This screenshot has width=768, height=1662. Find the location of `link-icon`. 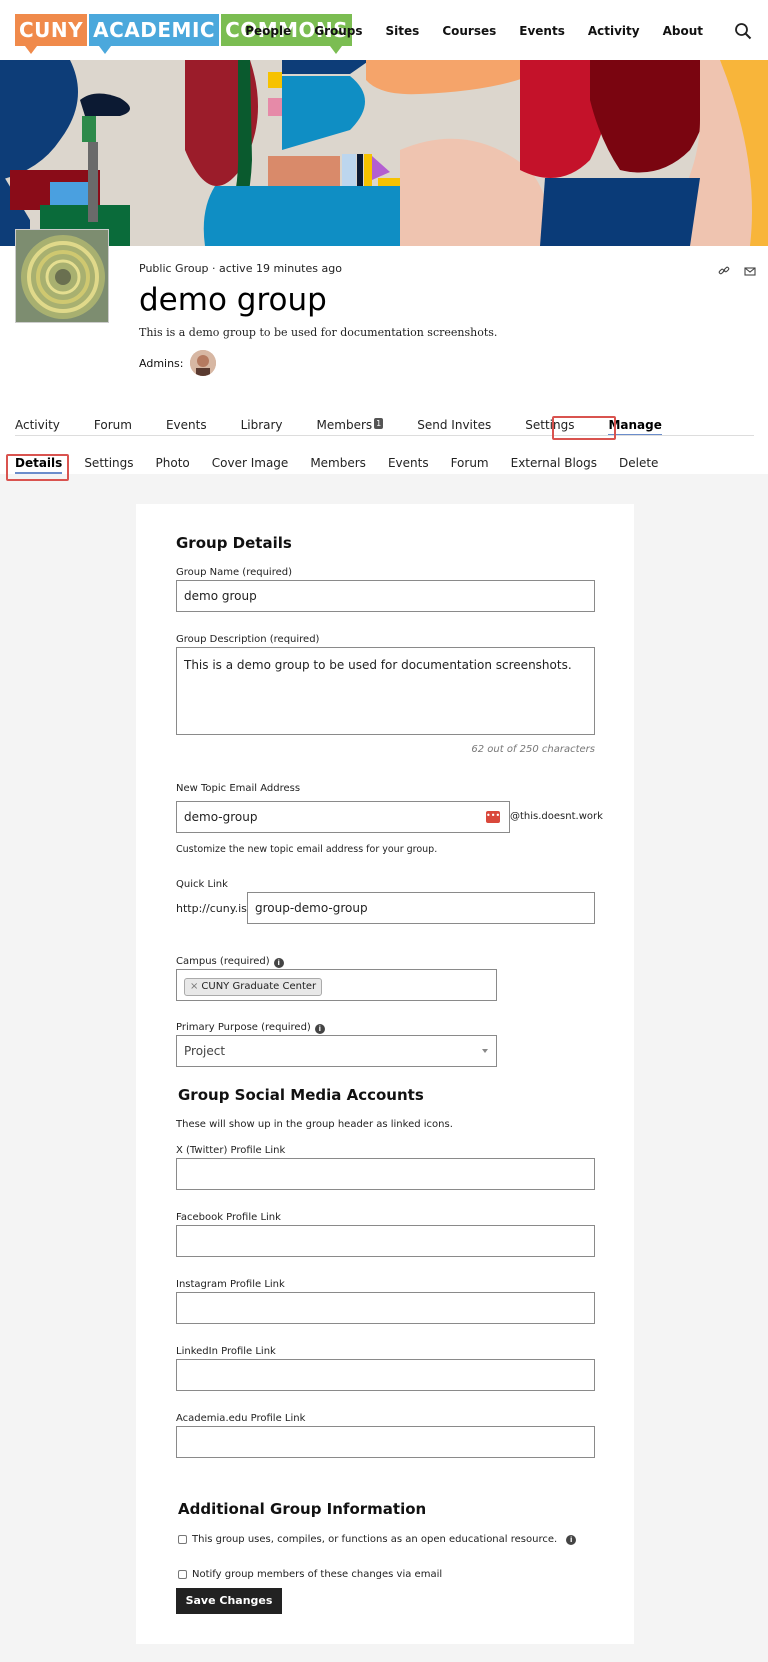

link-icon is located at coordinates (724, 268).